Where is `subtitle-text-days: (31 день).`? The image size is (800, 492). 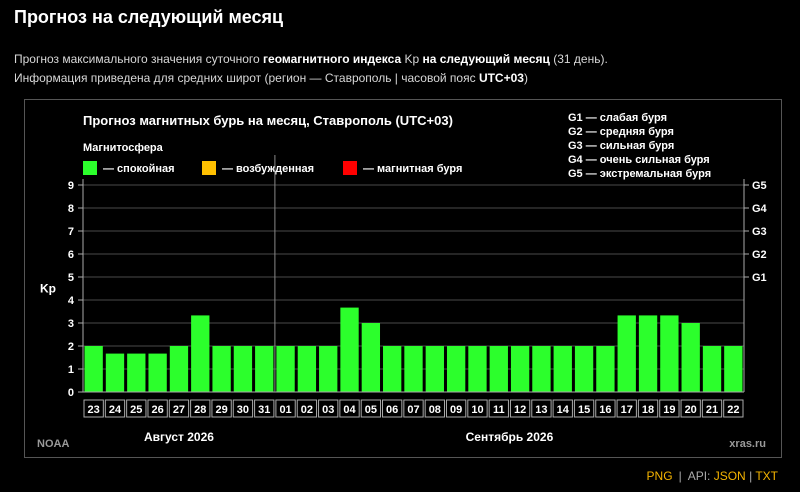
subtitle-text-days: (31 день). is located at coordinates (578, 59).